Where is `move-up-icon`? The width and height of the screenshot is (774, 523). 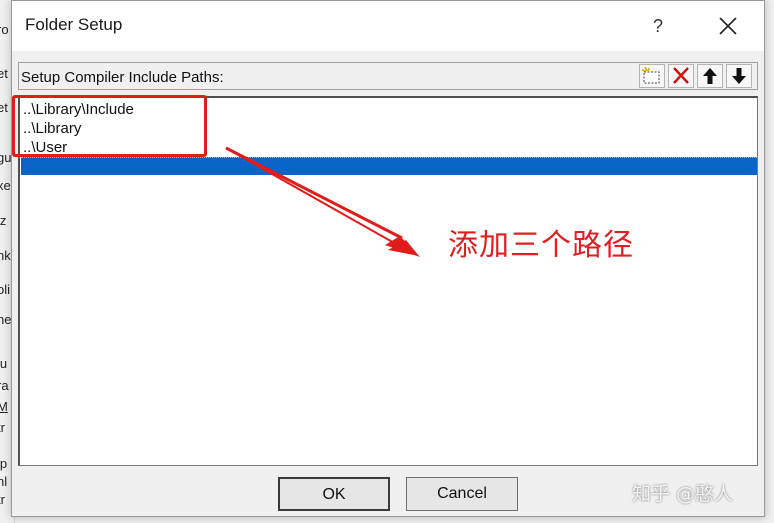 move-up-icon is located at coordinates (710, 76).